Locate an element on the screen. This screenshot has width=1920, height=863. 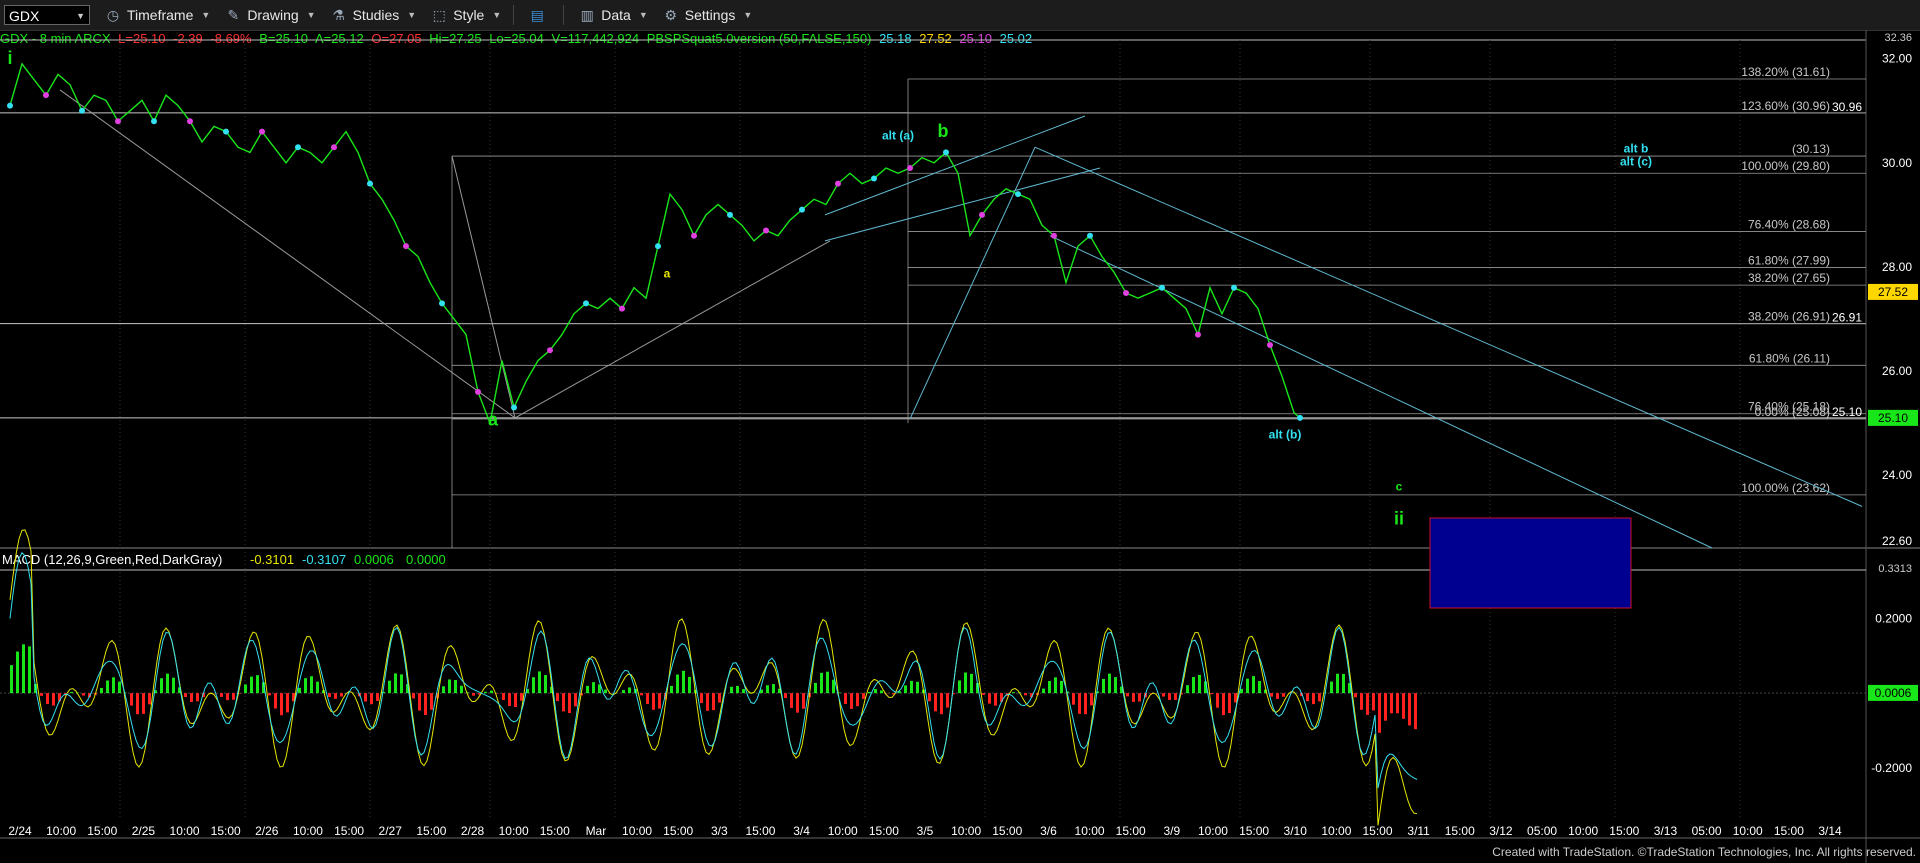
gear-icon: ⚙ is located at coordinates (671, 15).